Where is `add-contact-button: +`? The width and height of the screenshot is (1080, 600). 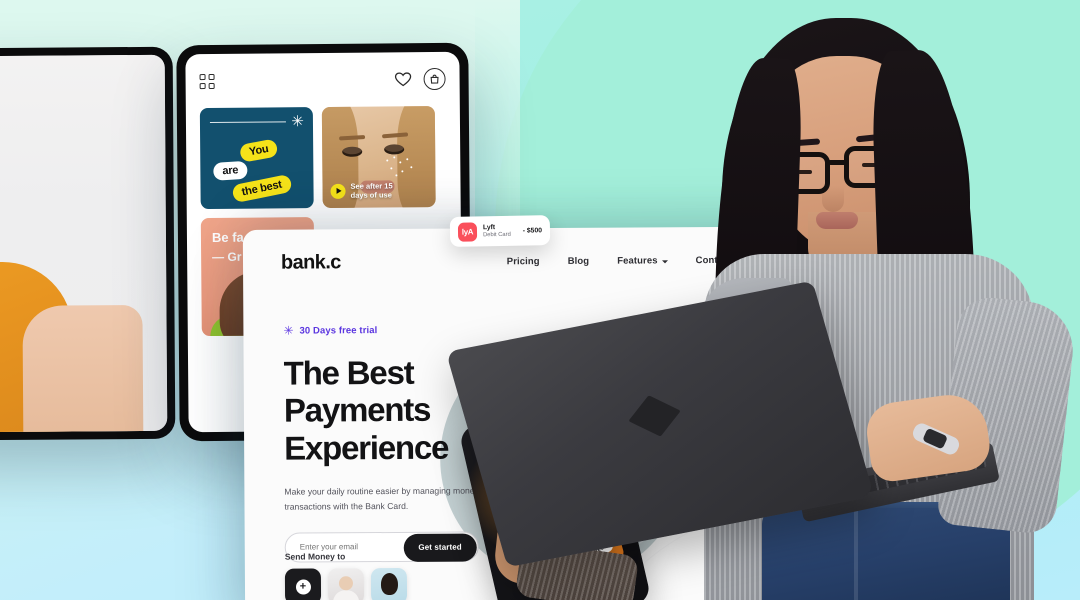
add-contact-button: + is located at coordinates (303, 584).